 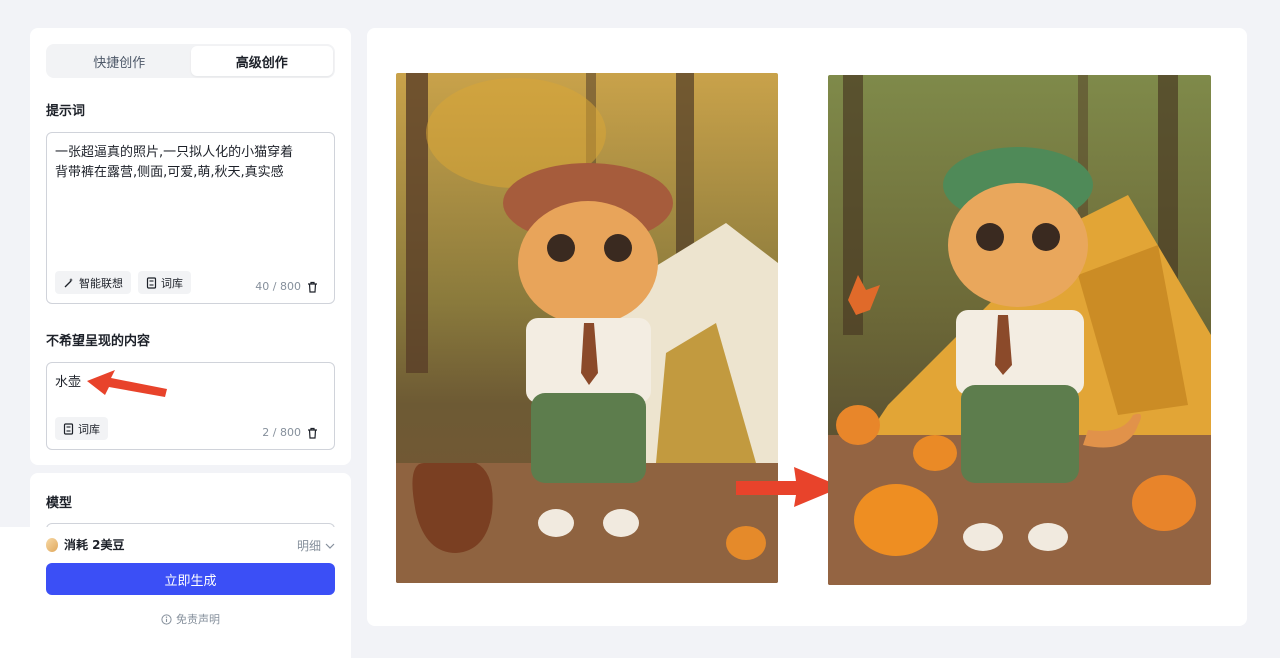 I want to click on bean-icon, so click(x=52, y=544).